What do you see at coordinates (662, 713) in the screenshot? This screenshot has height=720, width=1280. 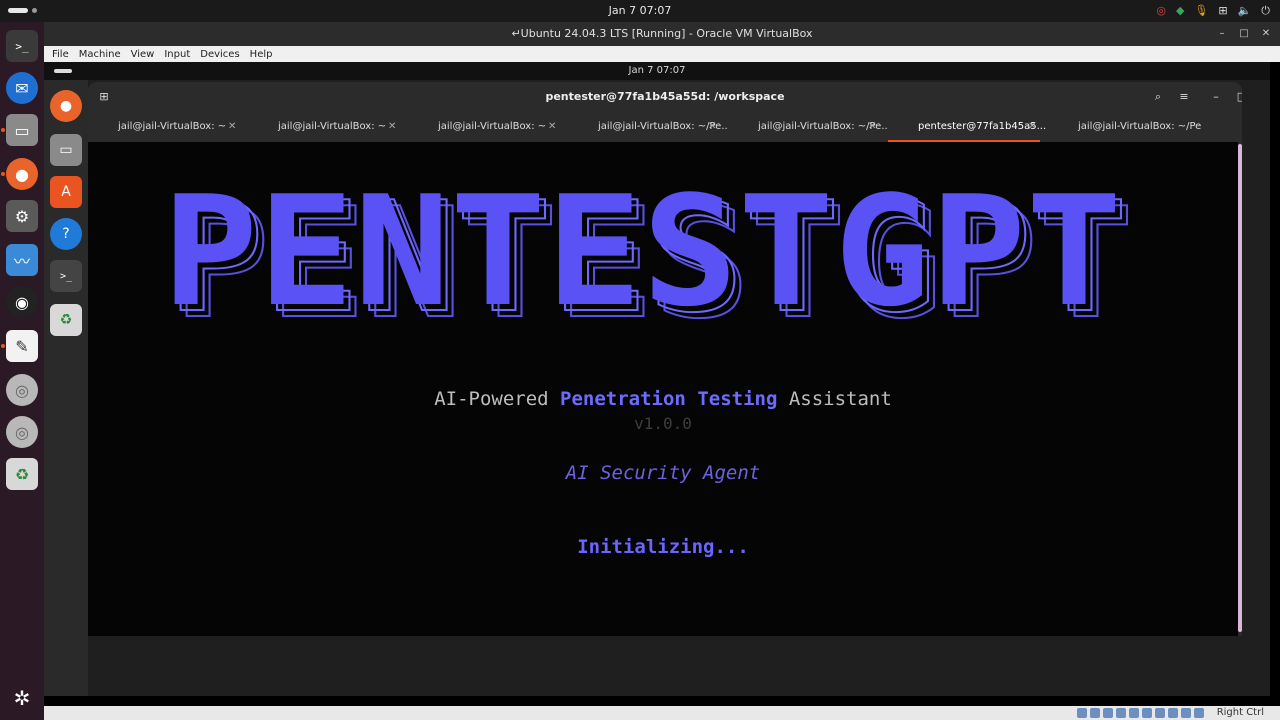 I see `virtualbox-statusbar: Right Ctrl` at bounding box center [662, 713].